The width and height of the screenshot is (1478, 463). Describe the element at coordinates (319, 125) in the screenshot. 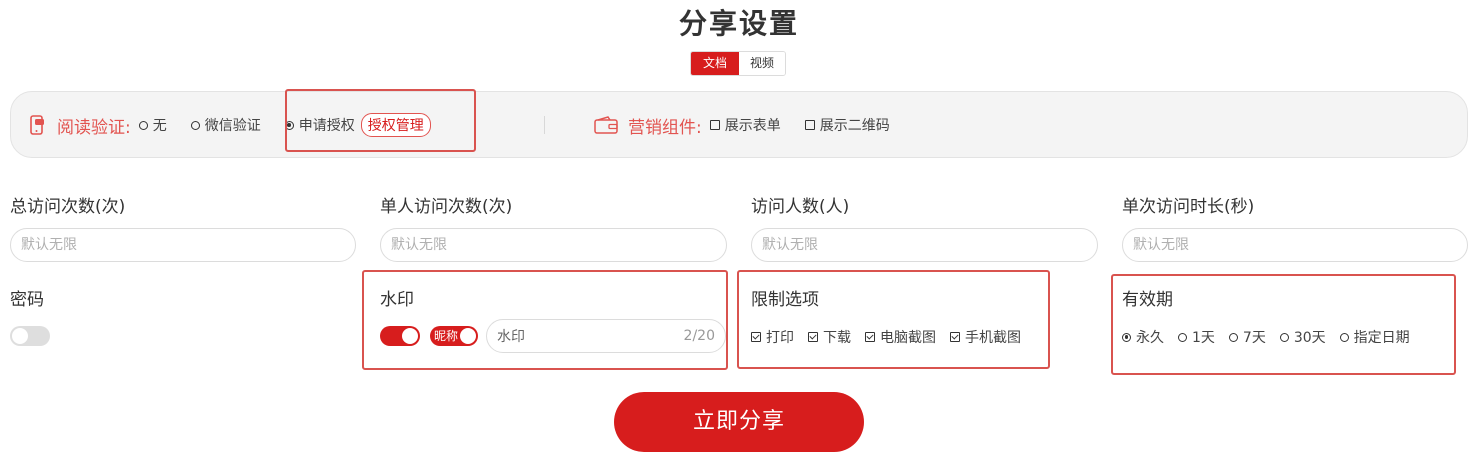

I see `radio-apply-auth: 申请授权` at that location.